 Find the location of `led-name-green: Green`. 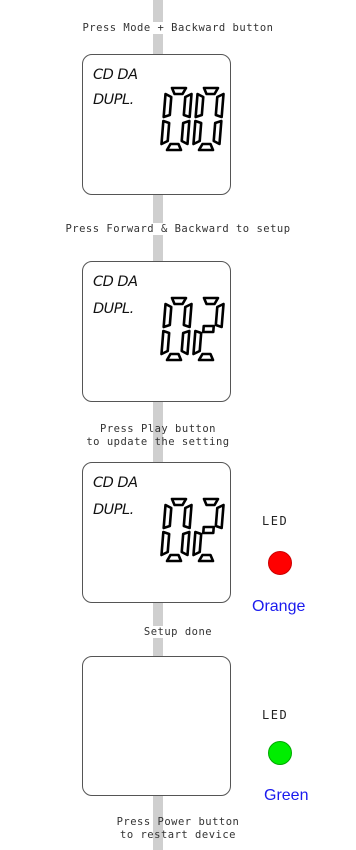

led-name-green: Green is located at coordinates (286, 795).